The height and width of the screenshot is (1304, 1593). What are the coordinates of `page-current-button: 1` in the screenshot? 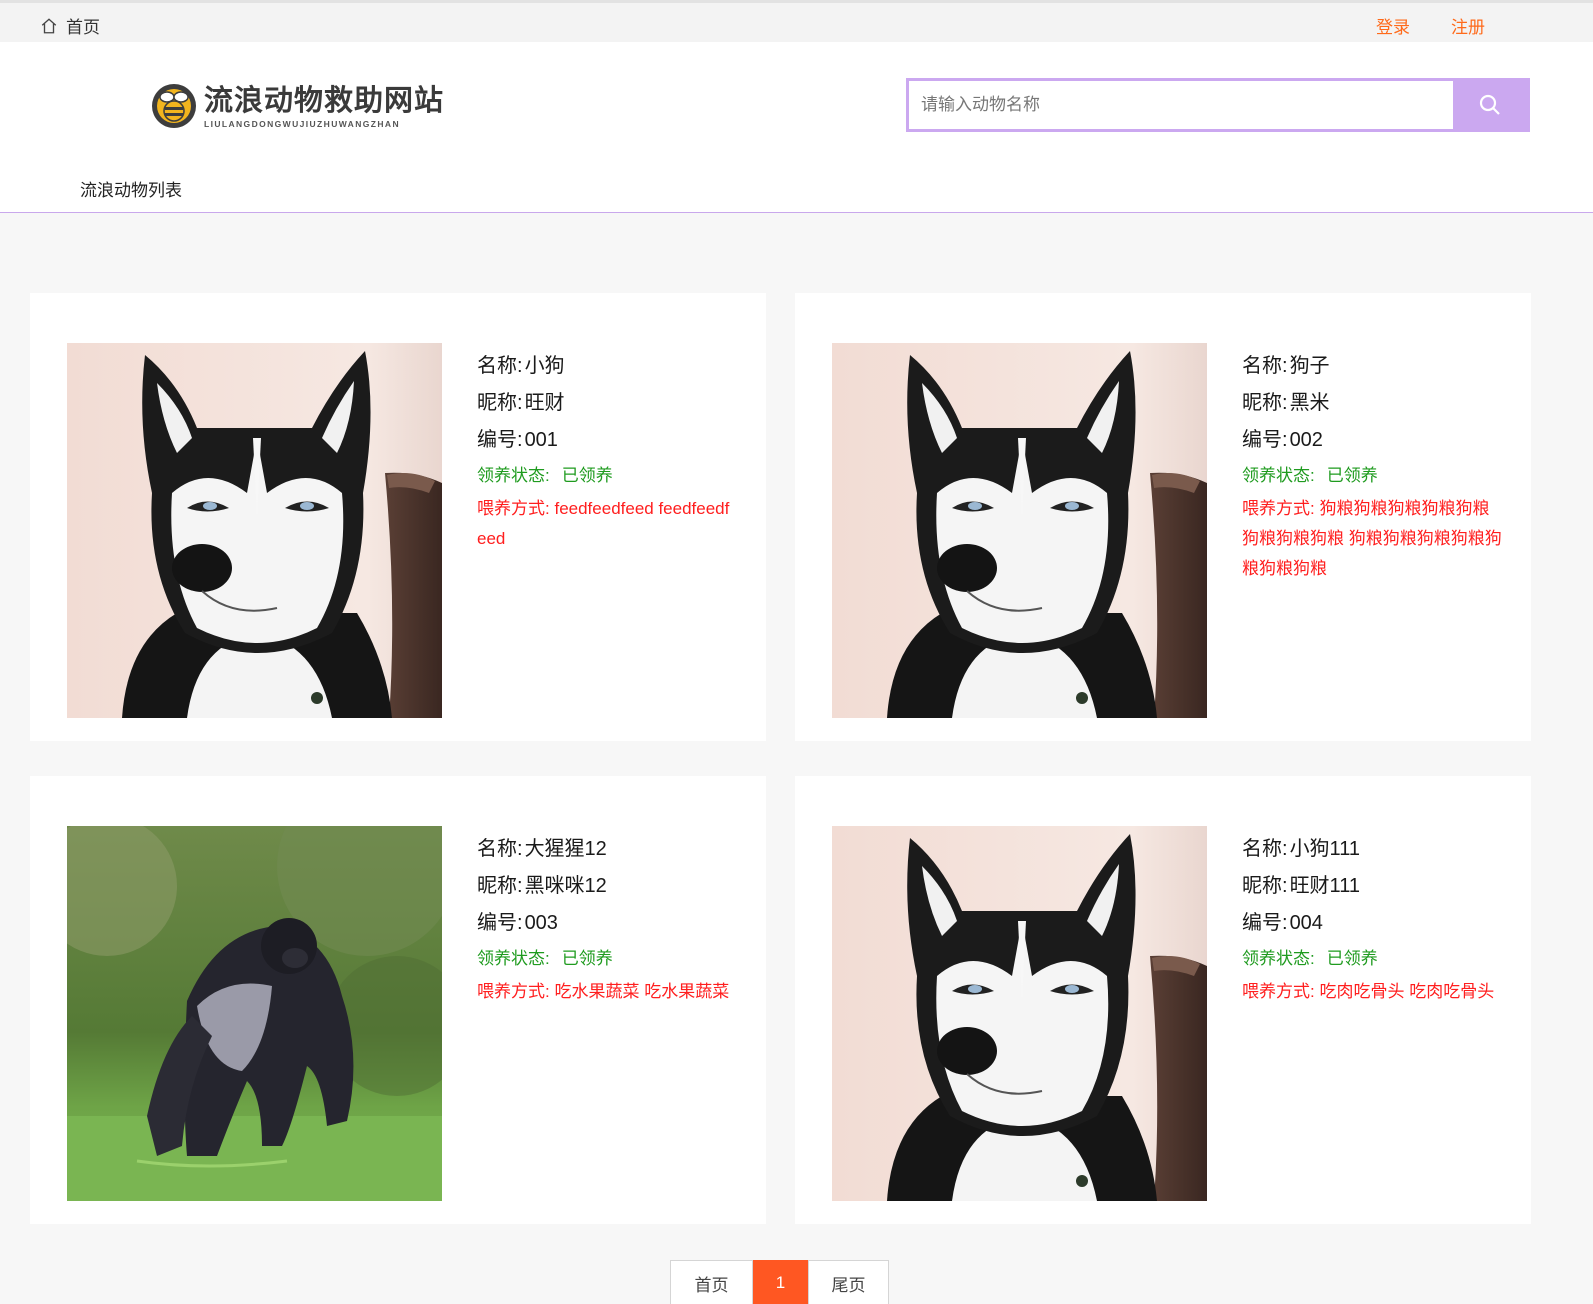 It's located at (780, 1282).